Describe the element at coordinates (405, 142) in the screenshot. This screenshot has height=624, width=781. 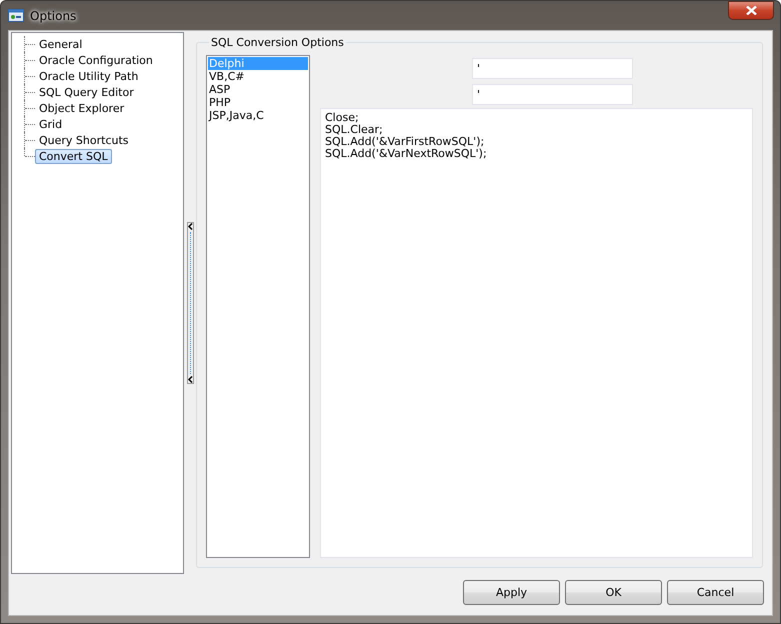
I see `code-line: SQL.Add('&VarFirstRowSQL');` at that location.